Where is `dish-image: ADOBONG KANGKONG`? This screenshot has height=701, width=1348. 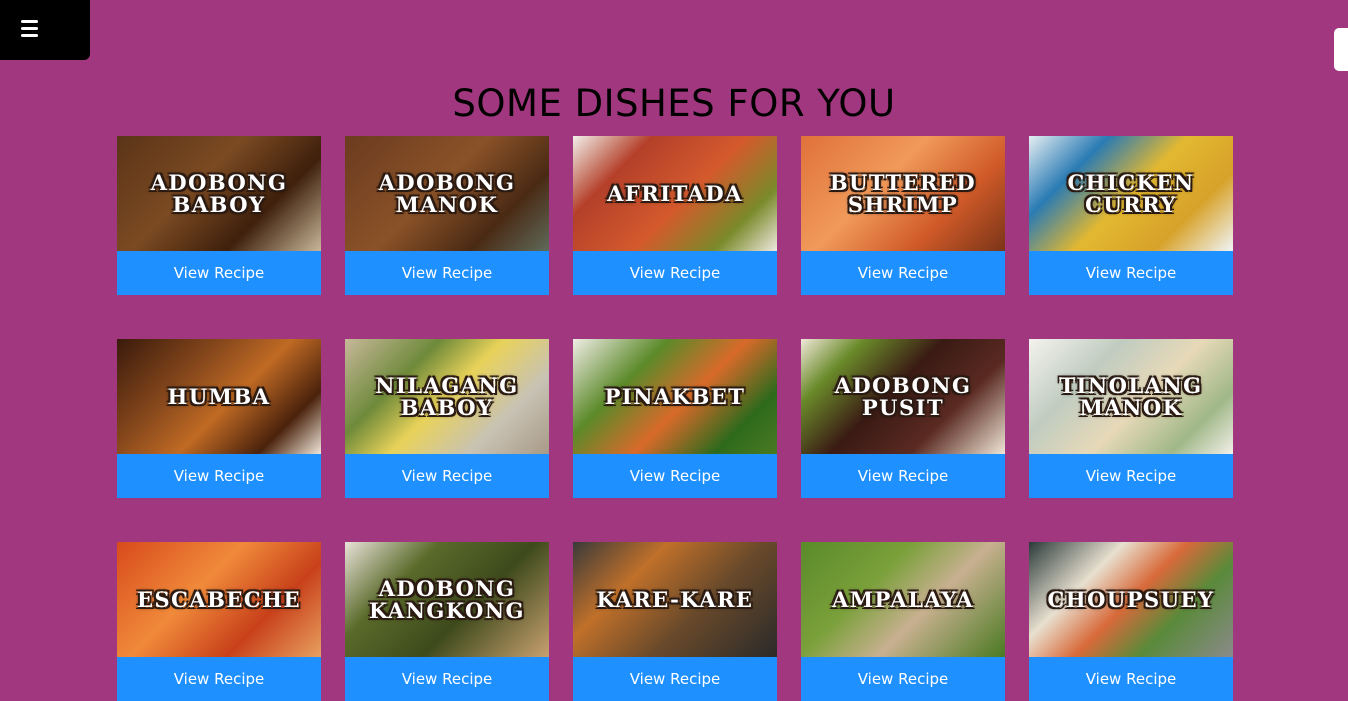
dish-image: ADOBONG KANGKONG is located at coordinates (447, 599).